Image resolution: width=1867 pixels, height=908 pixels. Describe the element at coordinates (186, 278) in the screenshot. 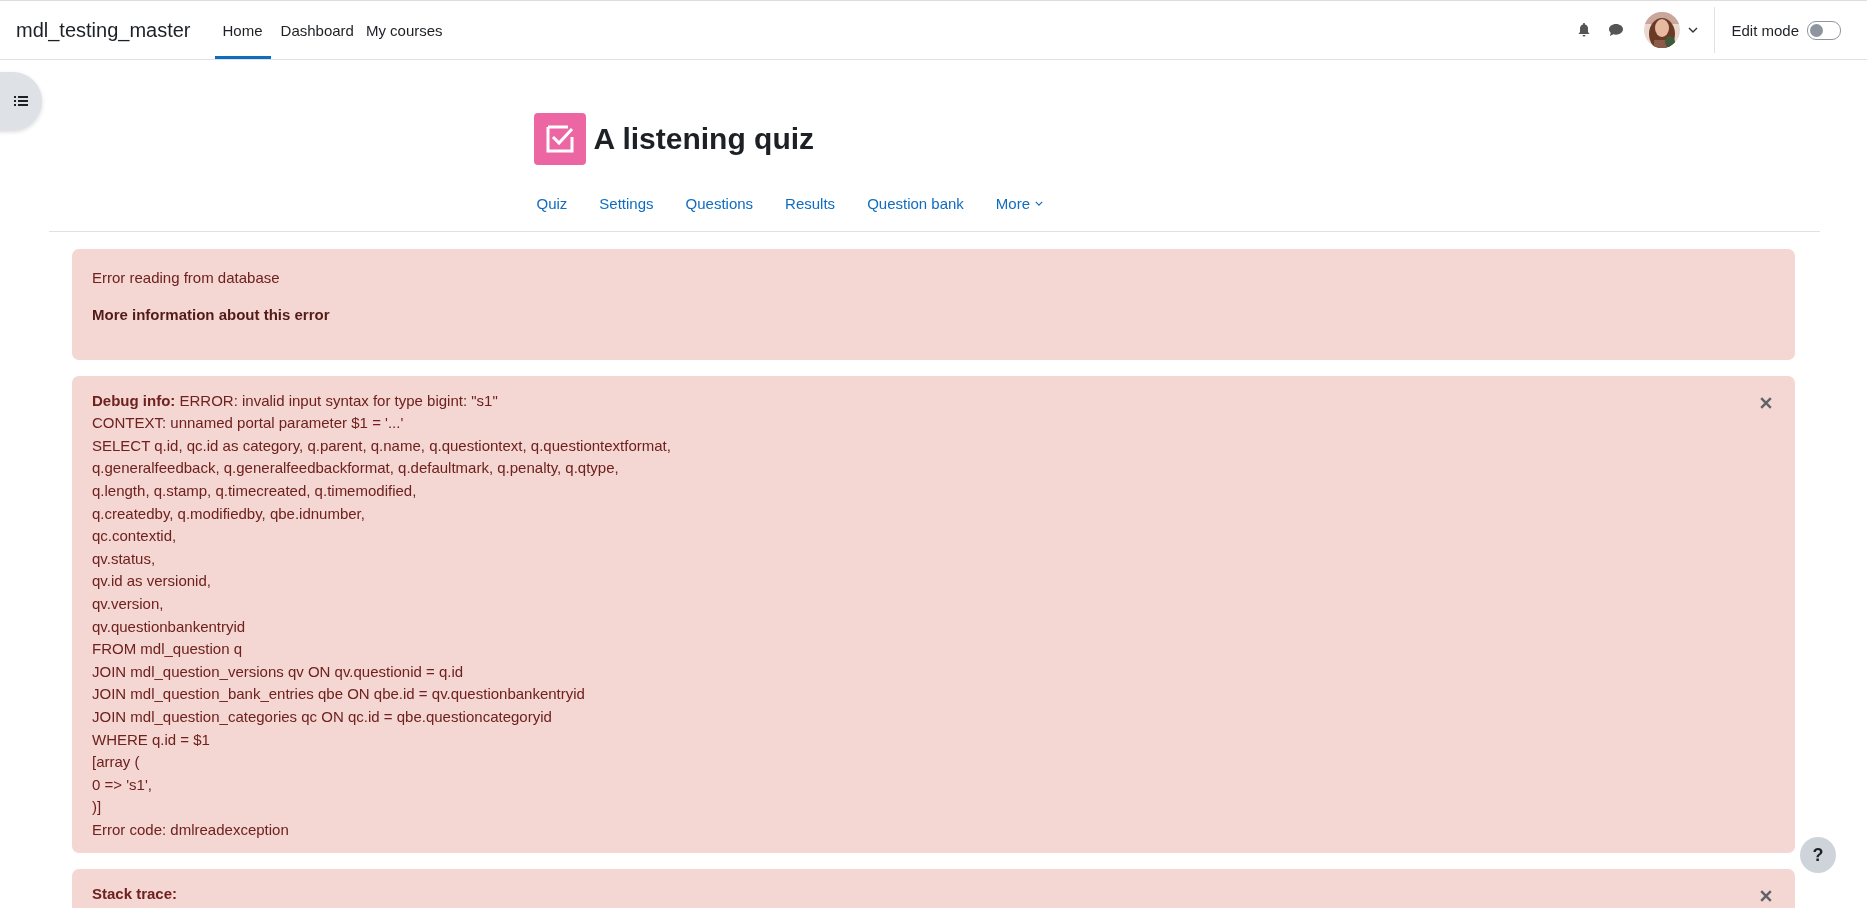

I see `message-line: Error reading from database` at that location.